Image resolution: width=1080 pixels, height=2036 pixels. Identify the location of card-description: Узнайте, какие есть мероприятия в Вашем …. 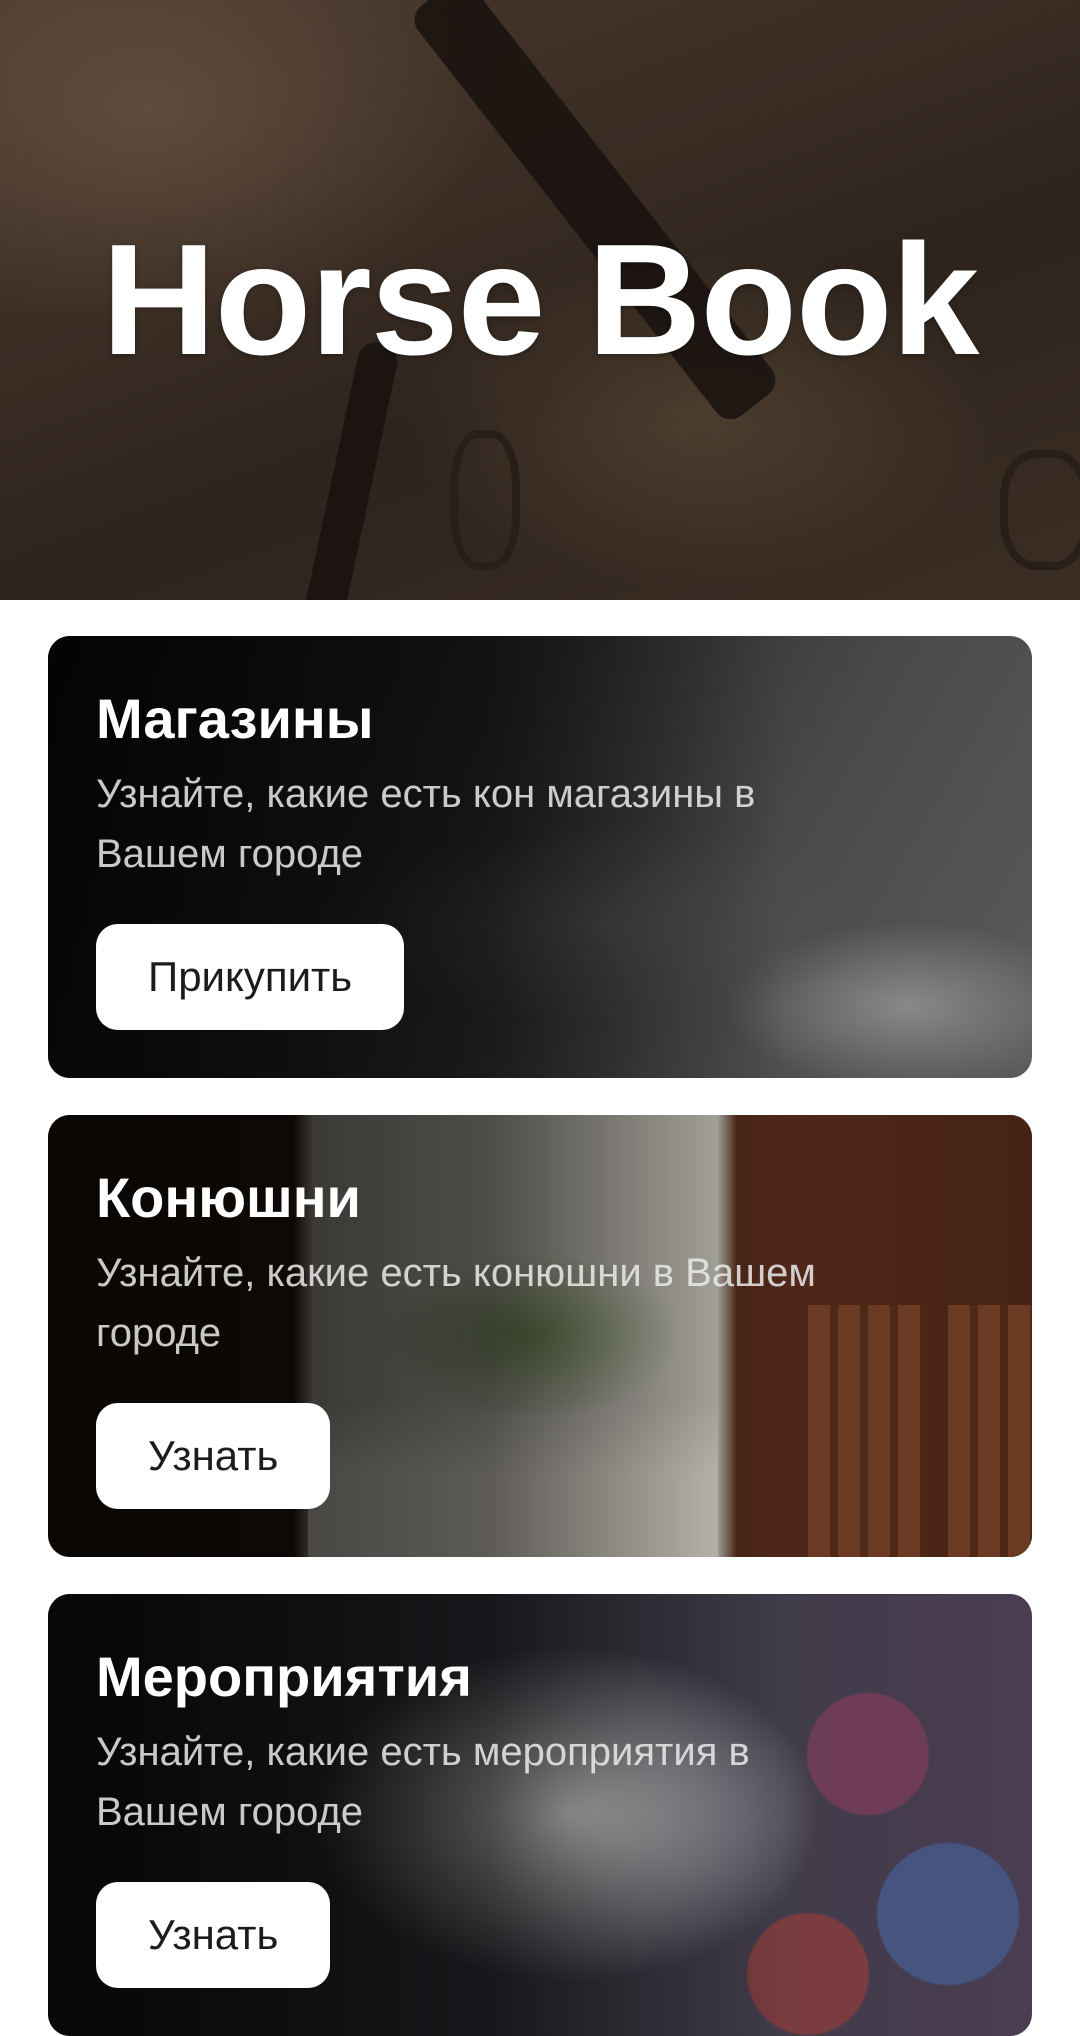
(423, 1782).